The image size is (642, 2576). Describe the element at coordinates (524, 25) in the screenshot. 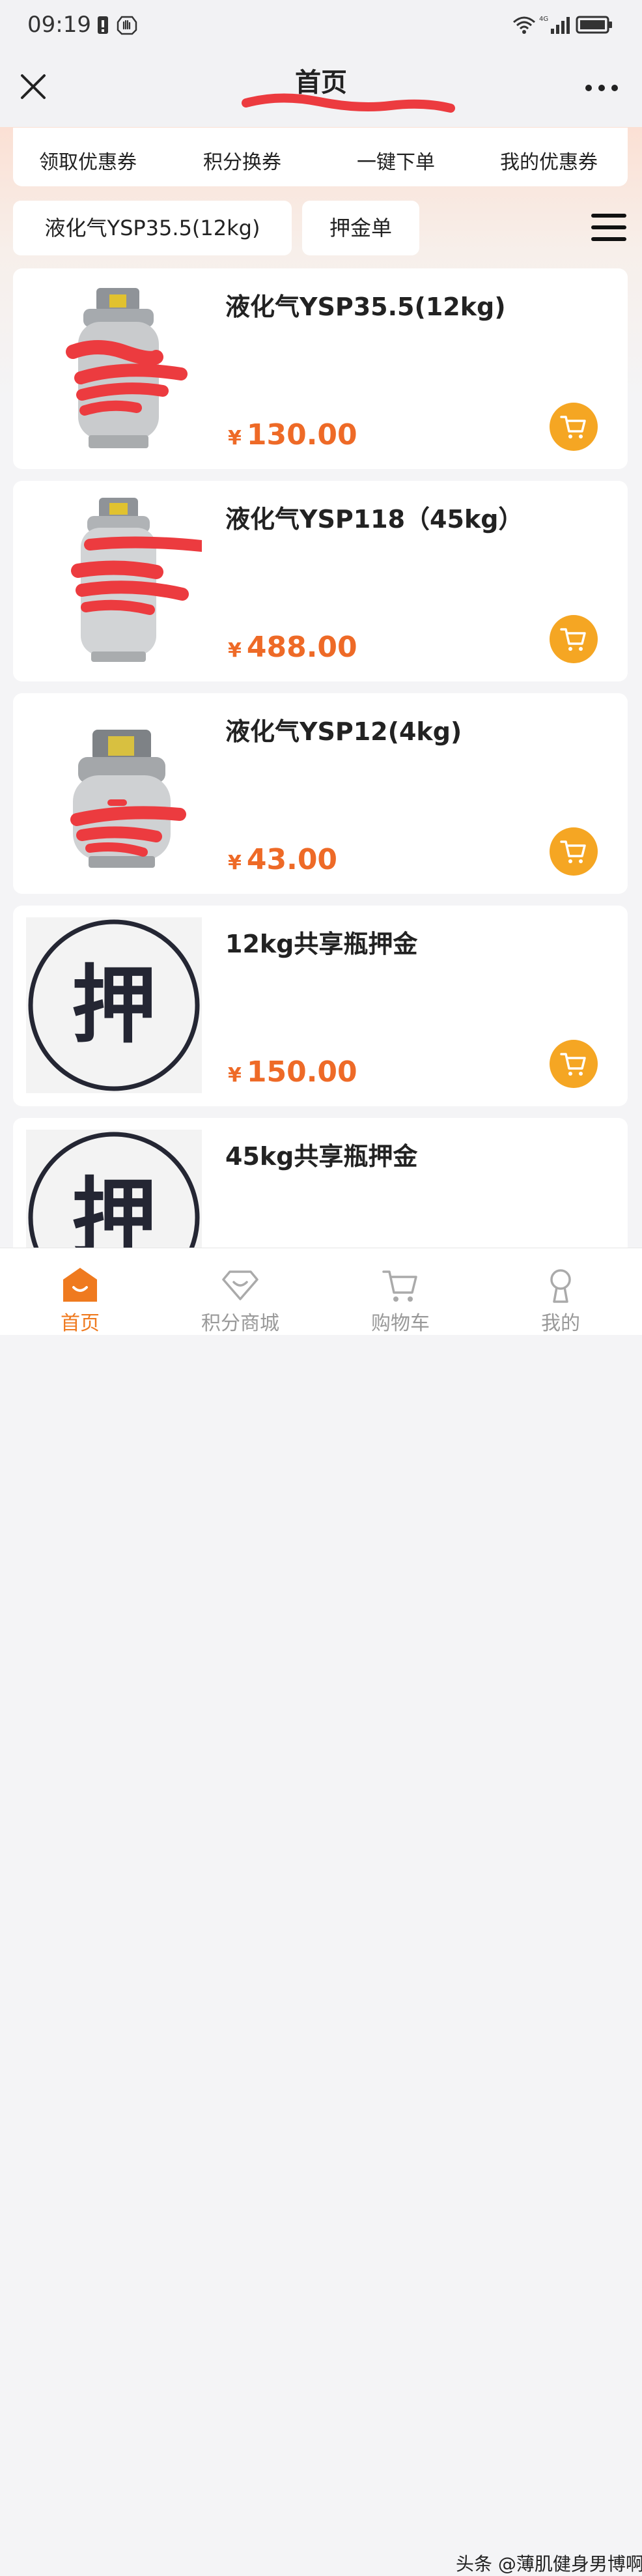

I see `wifi-icon` at that location.